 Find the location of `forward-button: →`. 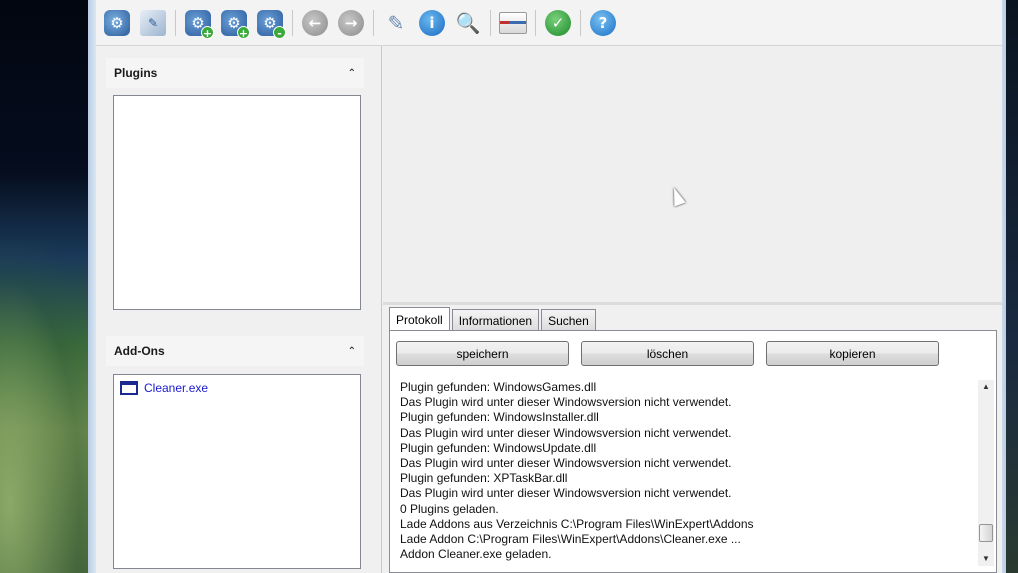

forward-button: → is located at coordinates (351, 23).